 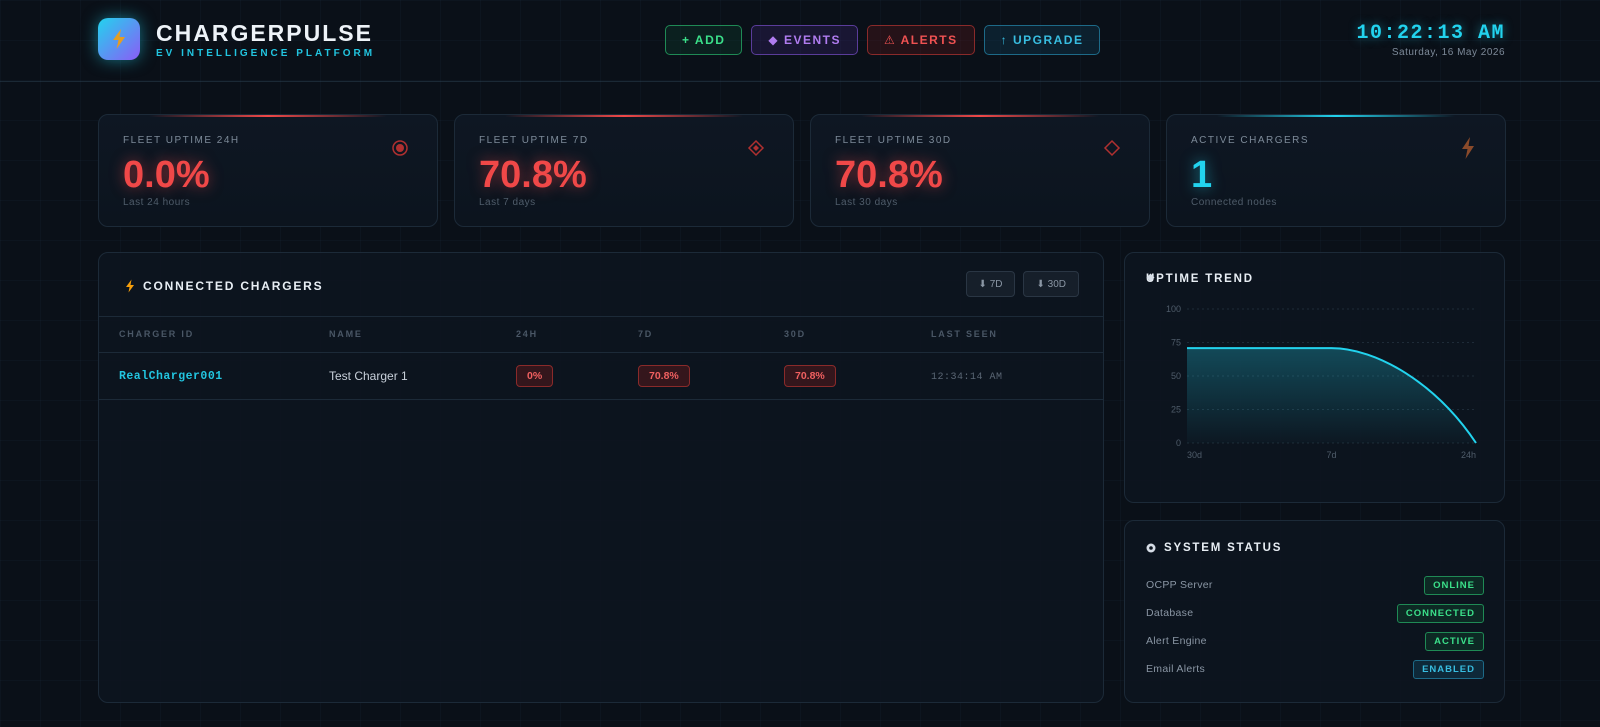 I want to click on status-label: OCPP Server, so click(x=1179, y=585).